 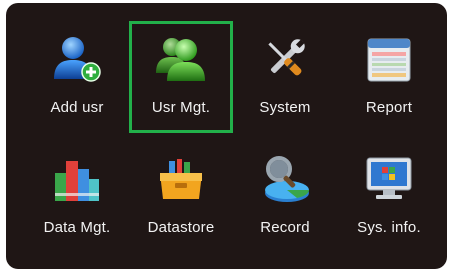 I want to click on menu-item-sys-info: Sys. info., so click(x=389, y=197).